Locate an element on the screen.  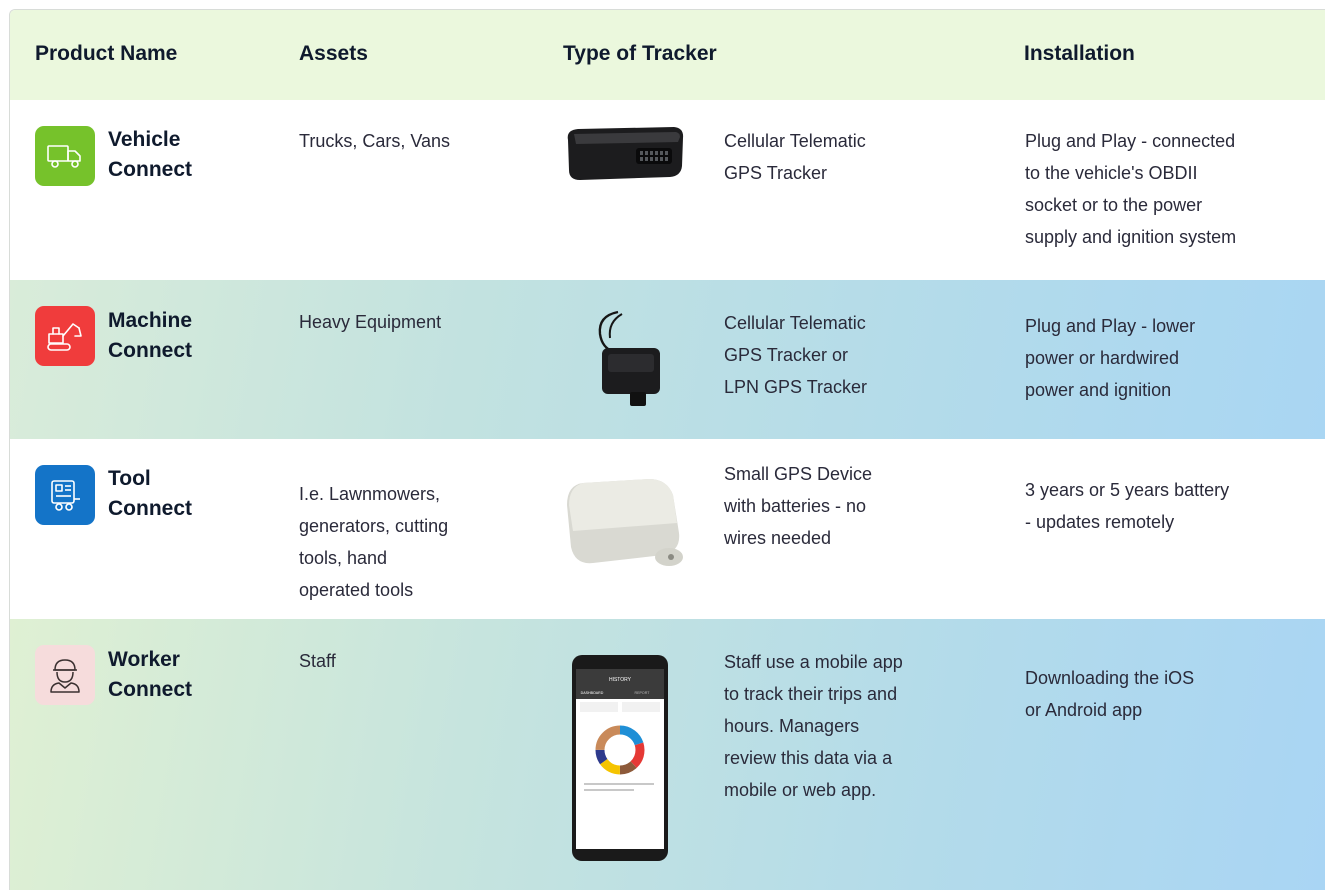
assets-cell: Heavy Equipment is located at coordinates (370, 322).